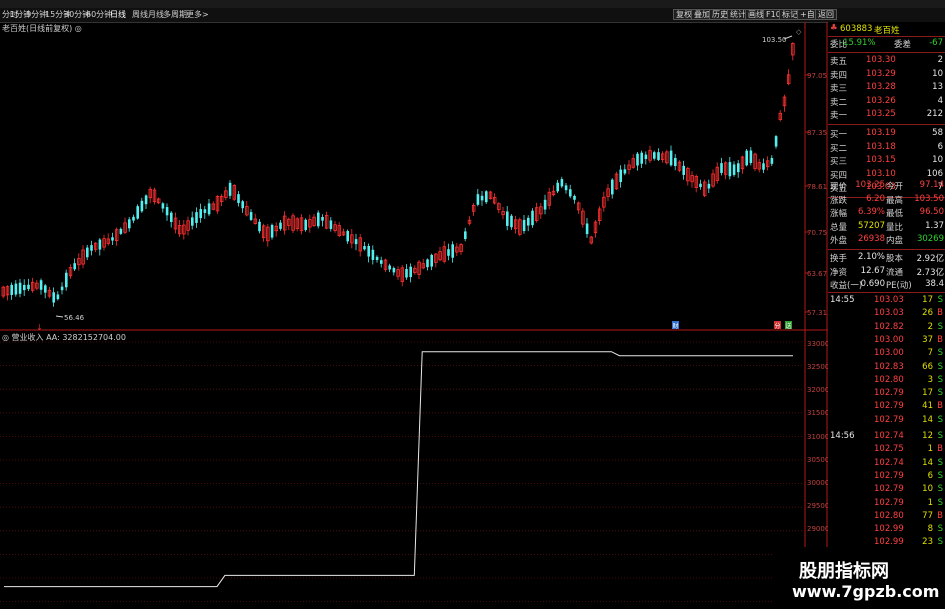 This screenshot has height=609, width=945. Describe the element at coordinates (927, 366) in the screenshot. I see `tick-row-5-vol: 66` at that location.